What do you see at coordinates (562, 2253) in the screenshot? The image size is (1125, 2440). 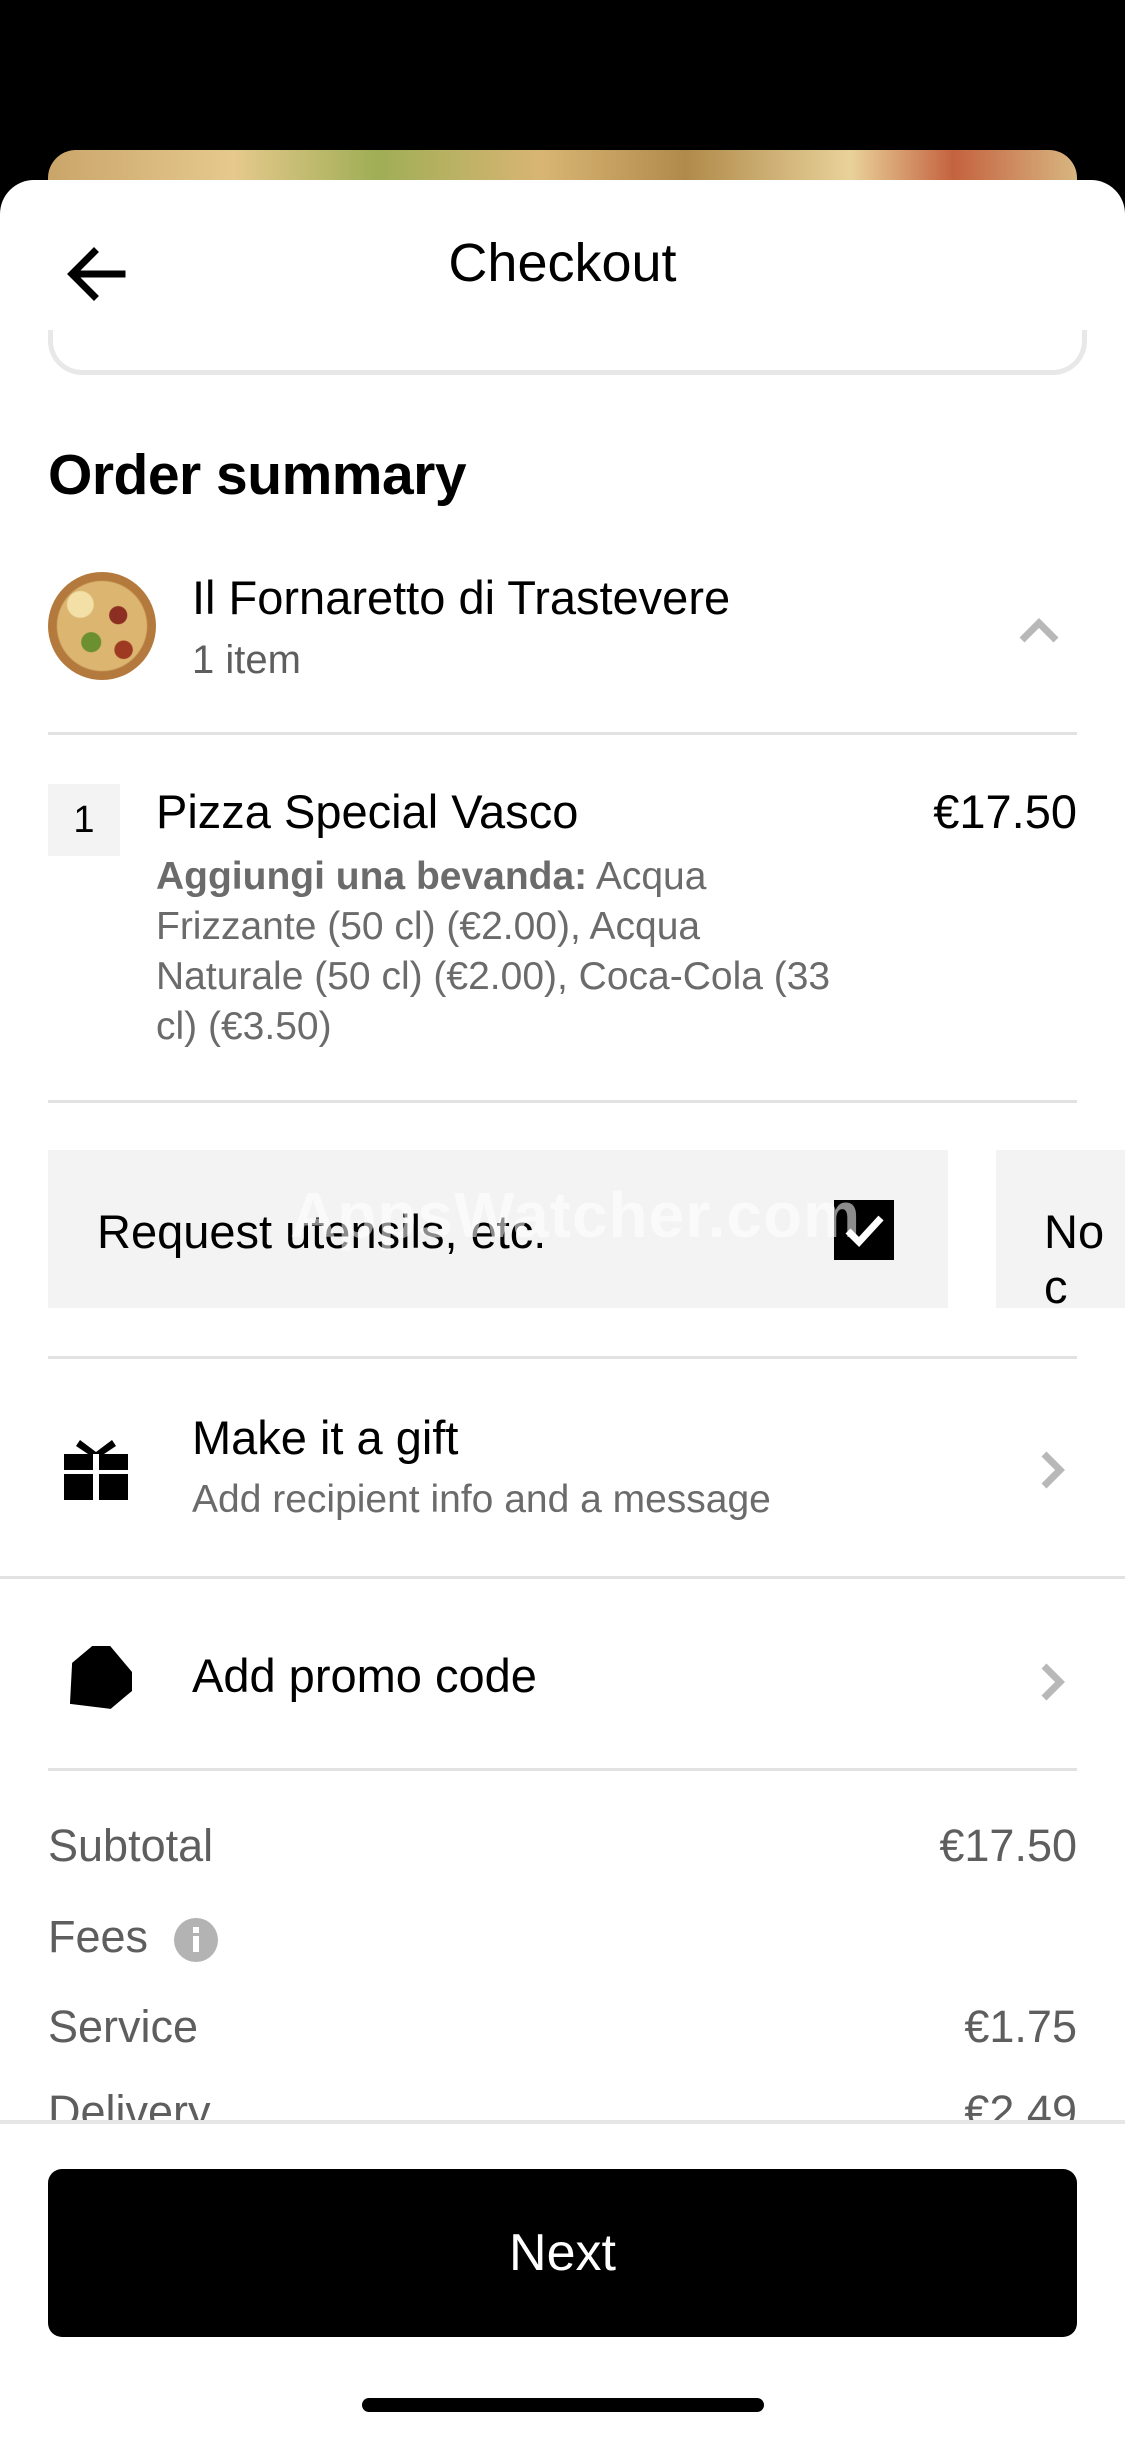 I see `next-button: Next` at bounding box center [562, 2253].